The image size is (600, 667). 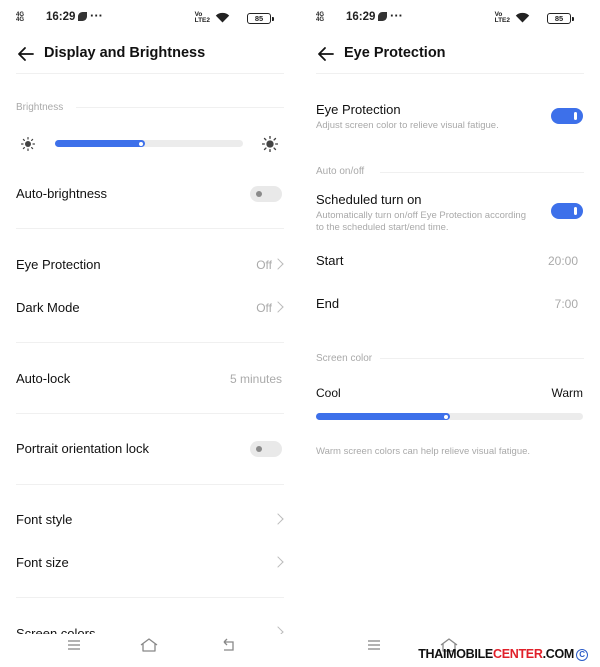 I want to click on portrait-lock-toggle, so click(x=266, y=449).